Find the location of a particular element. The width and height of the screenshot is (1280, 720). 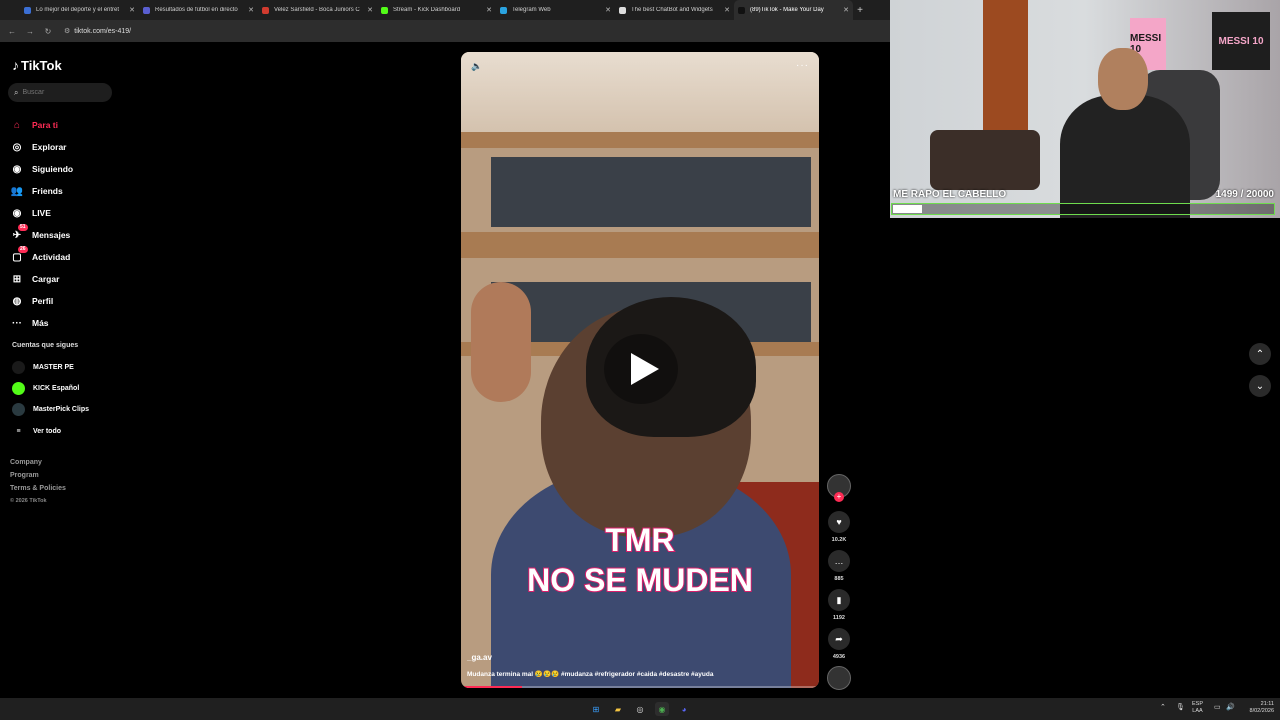

chevron-up-icon: ⌃ is located at coordinates (1260, 354).